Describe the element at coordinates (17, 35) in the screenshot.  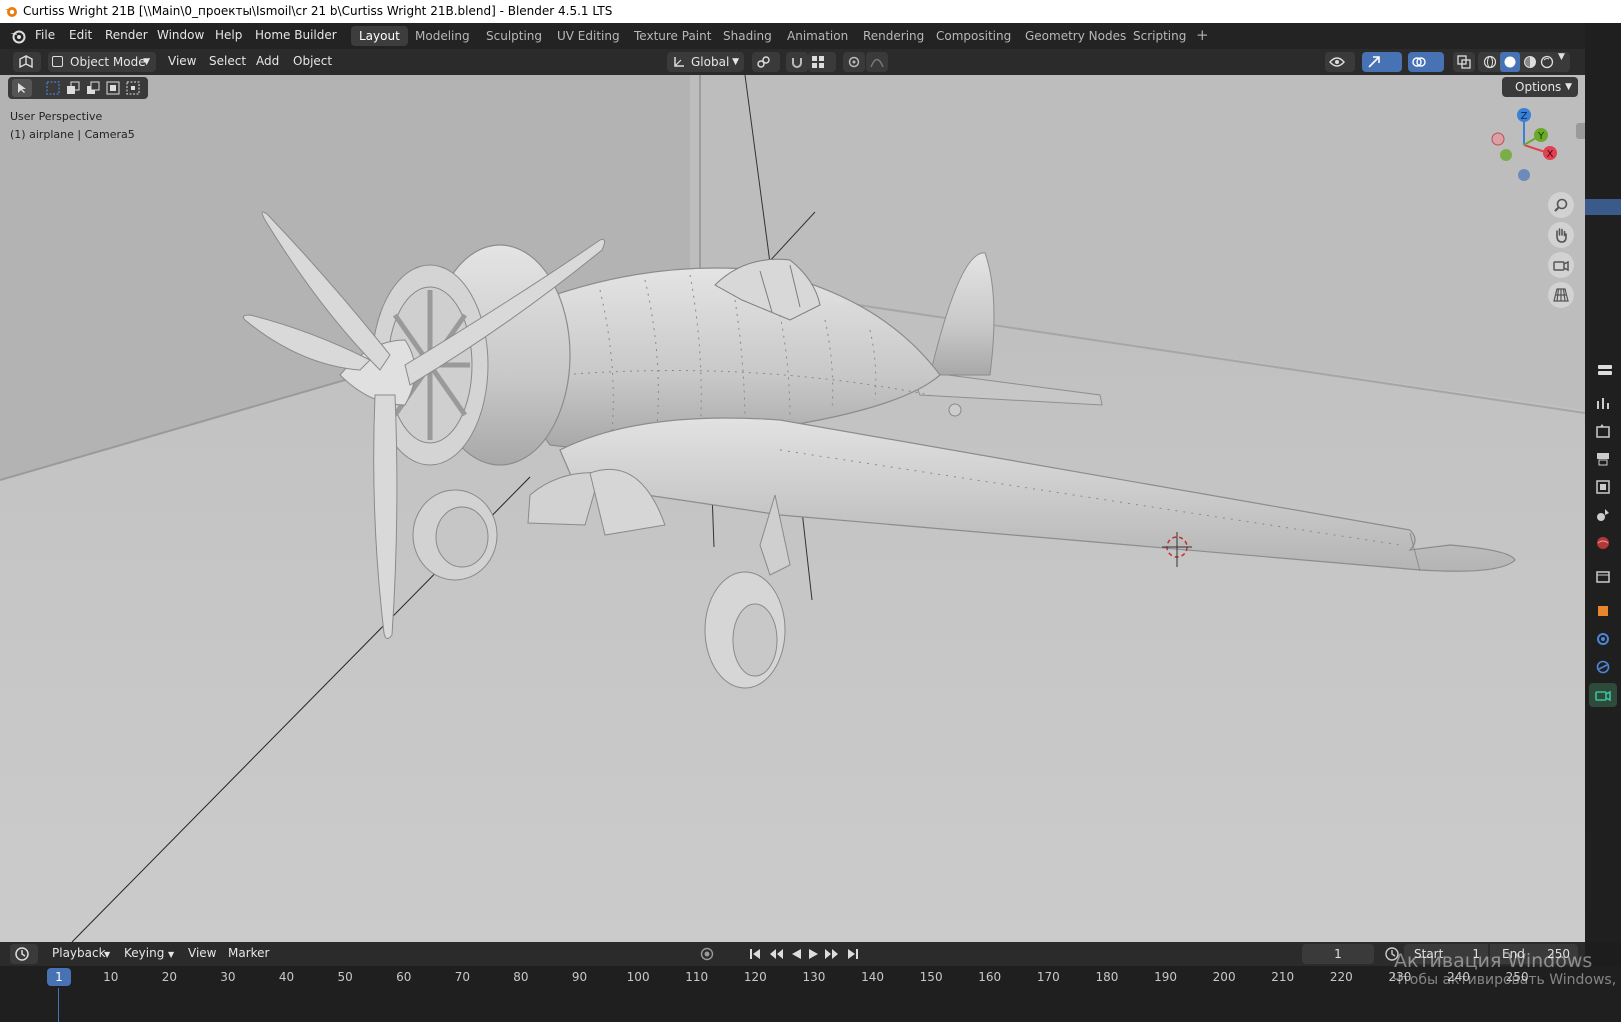
I see `blender-menu-icon` at that location.